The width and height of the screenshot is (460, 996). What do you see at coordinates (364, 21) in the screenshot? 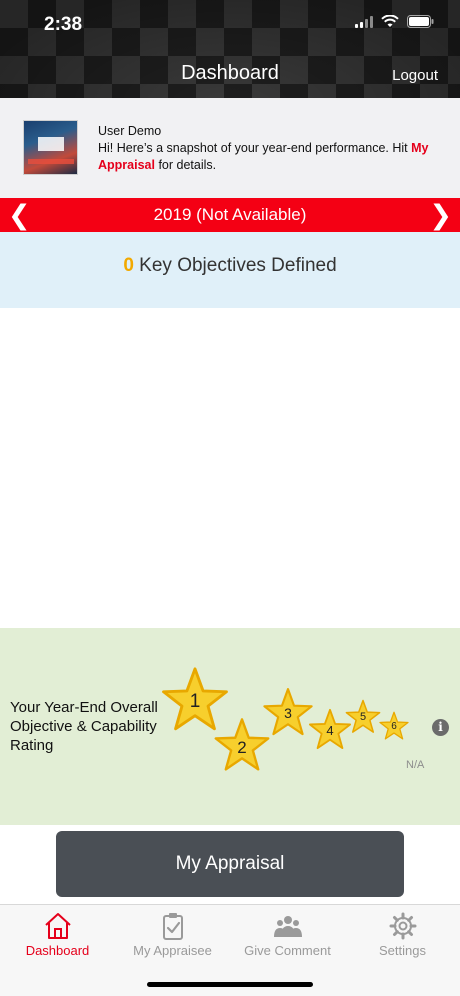
I see `signal-icon` at bounding box center [364, 21].